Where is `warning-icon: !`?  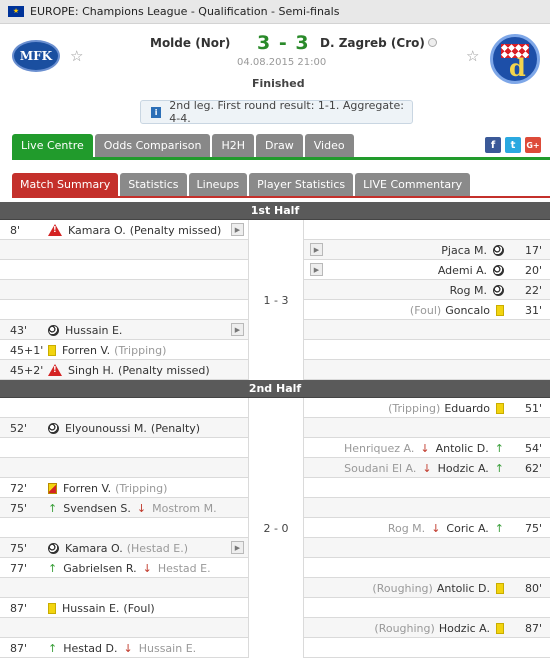
warning-icon: ! is located at coordinates (55, 370).